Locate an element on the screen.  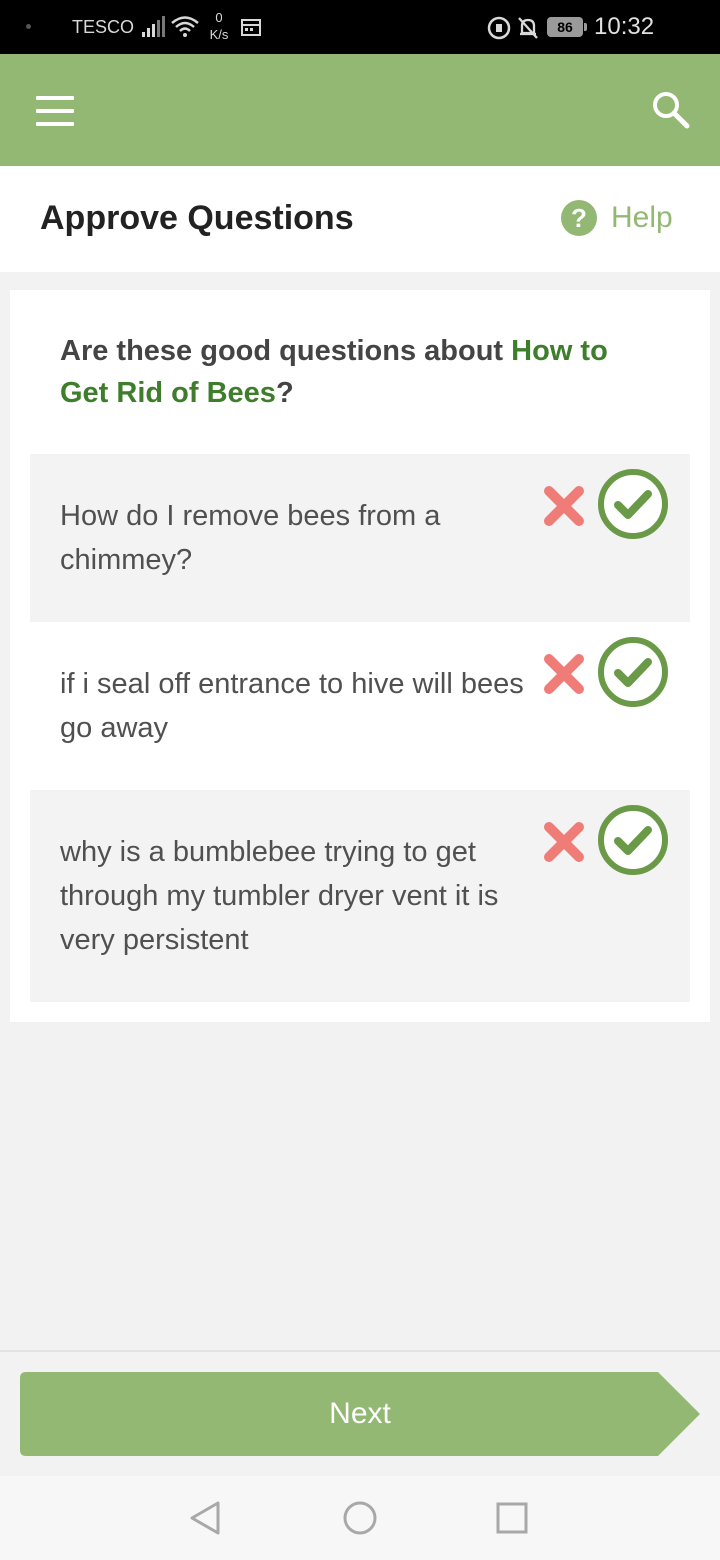
help-link: ? Help is located at coordinates (617, 218).